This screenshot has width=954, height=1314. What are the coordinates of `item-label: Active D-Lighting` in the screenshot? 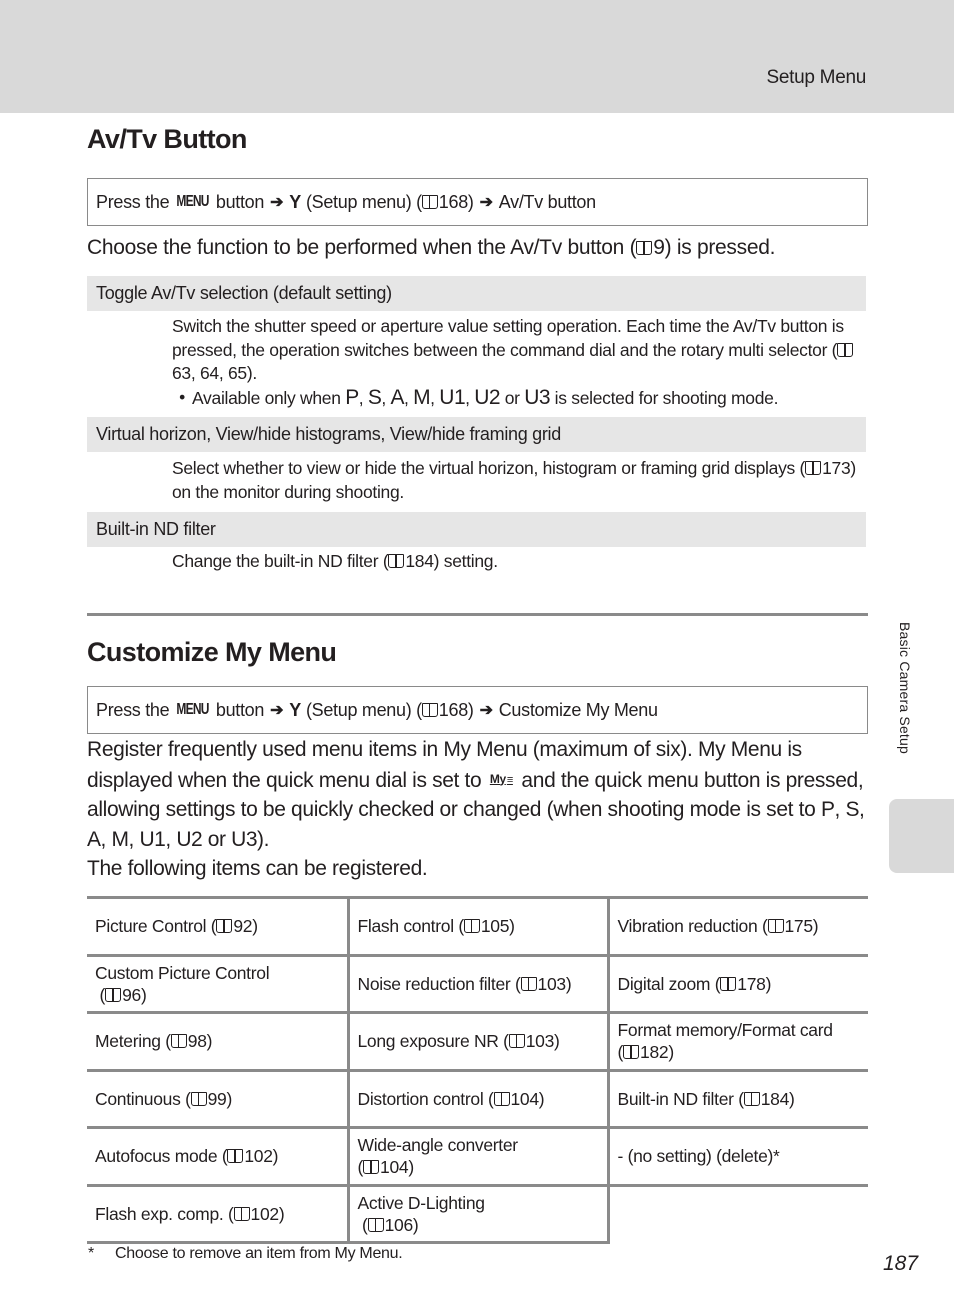 It's located at (421, 1202).